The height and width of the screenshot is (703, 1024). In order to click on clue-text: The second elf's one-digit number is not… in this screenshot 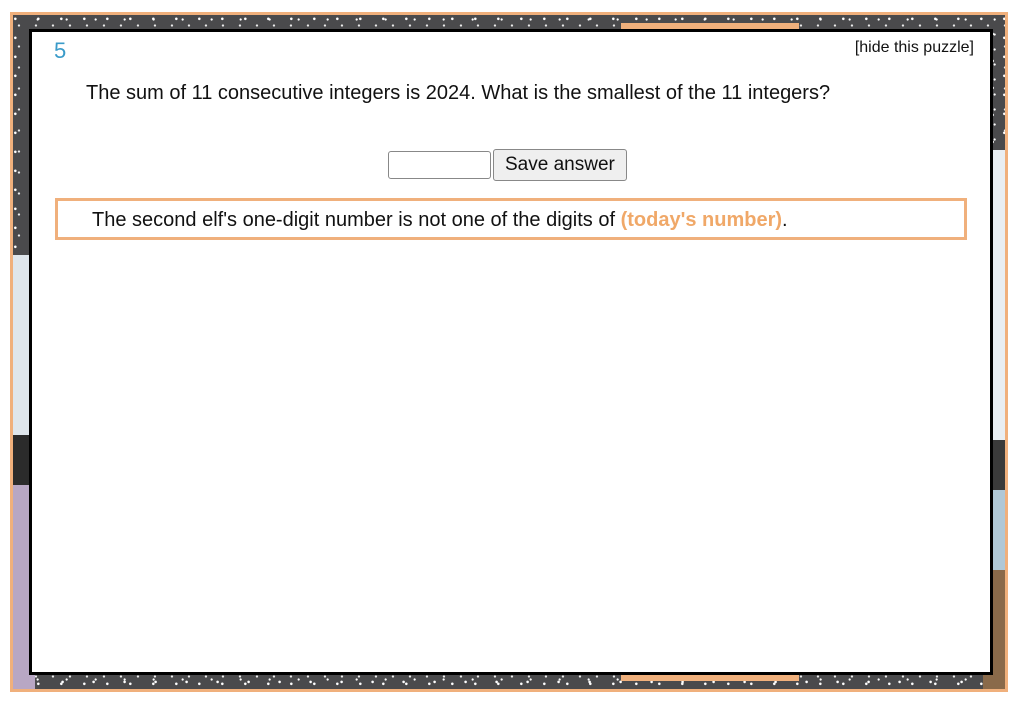, I will do `click(440, 220)`.